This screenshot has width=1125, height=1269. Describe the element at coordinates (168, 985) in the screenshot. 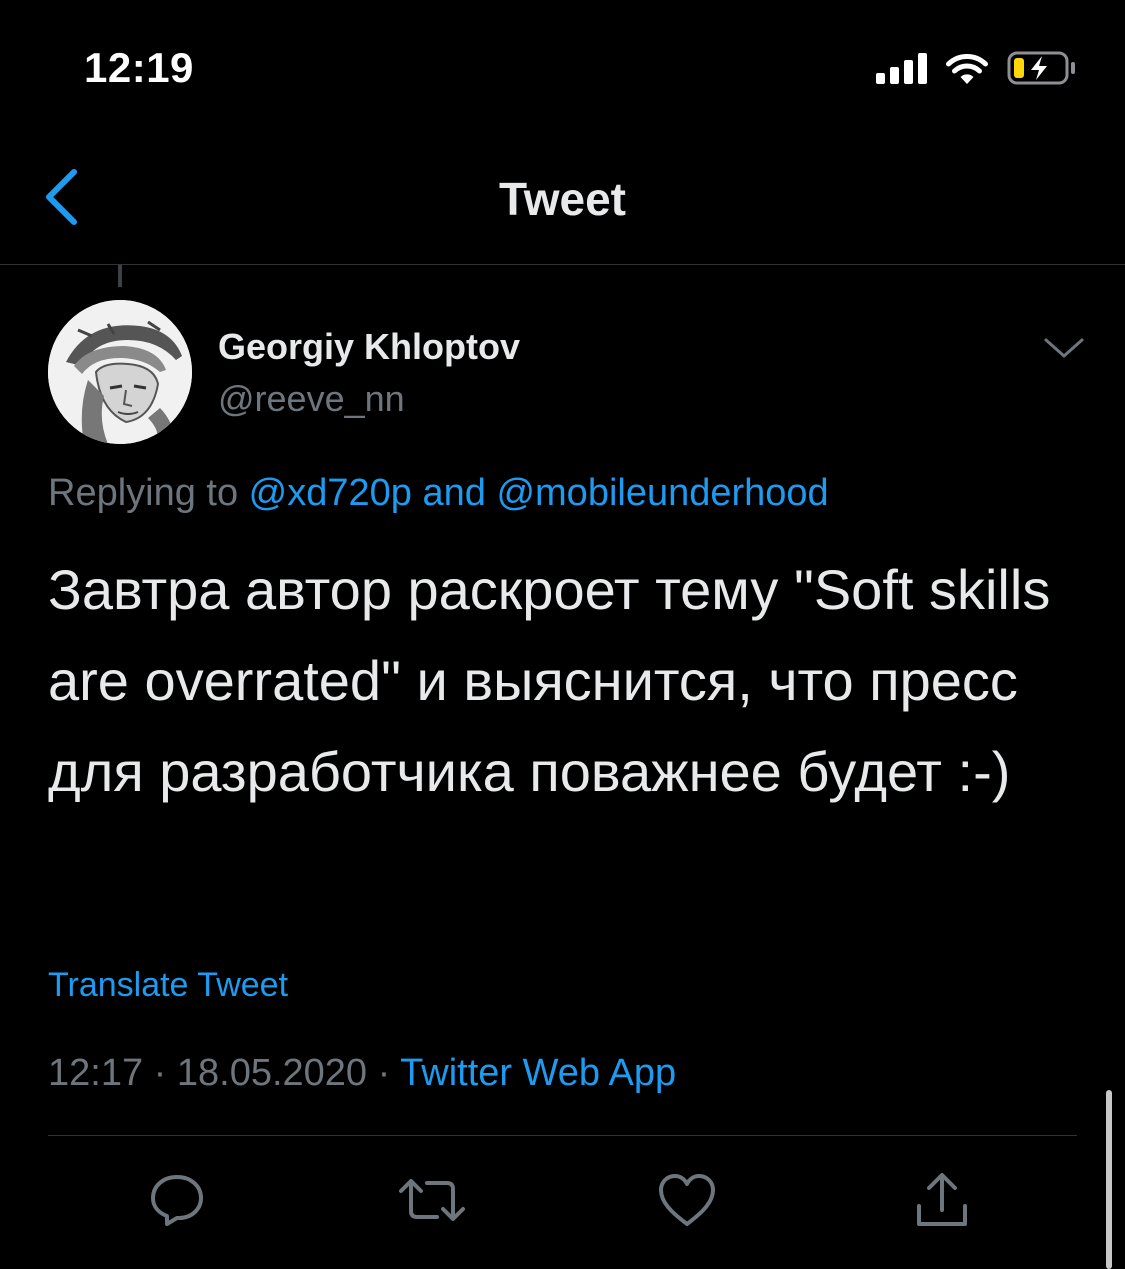

I see `translate-tweet-link: Translate Tweet` at that location.